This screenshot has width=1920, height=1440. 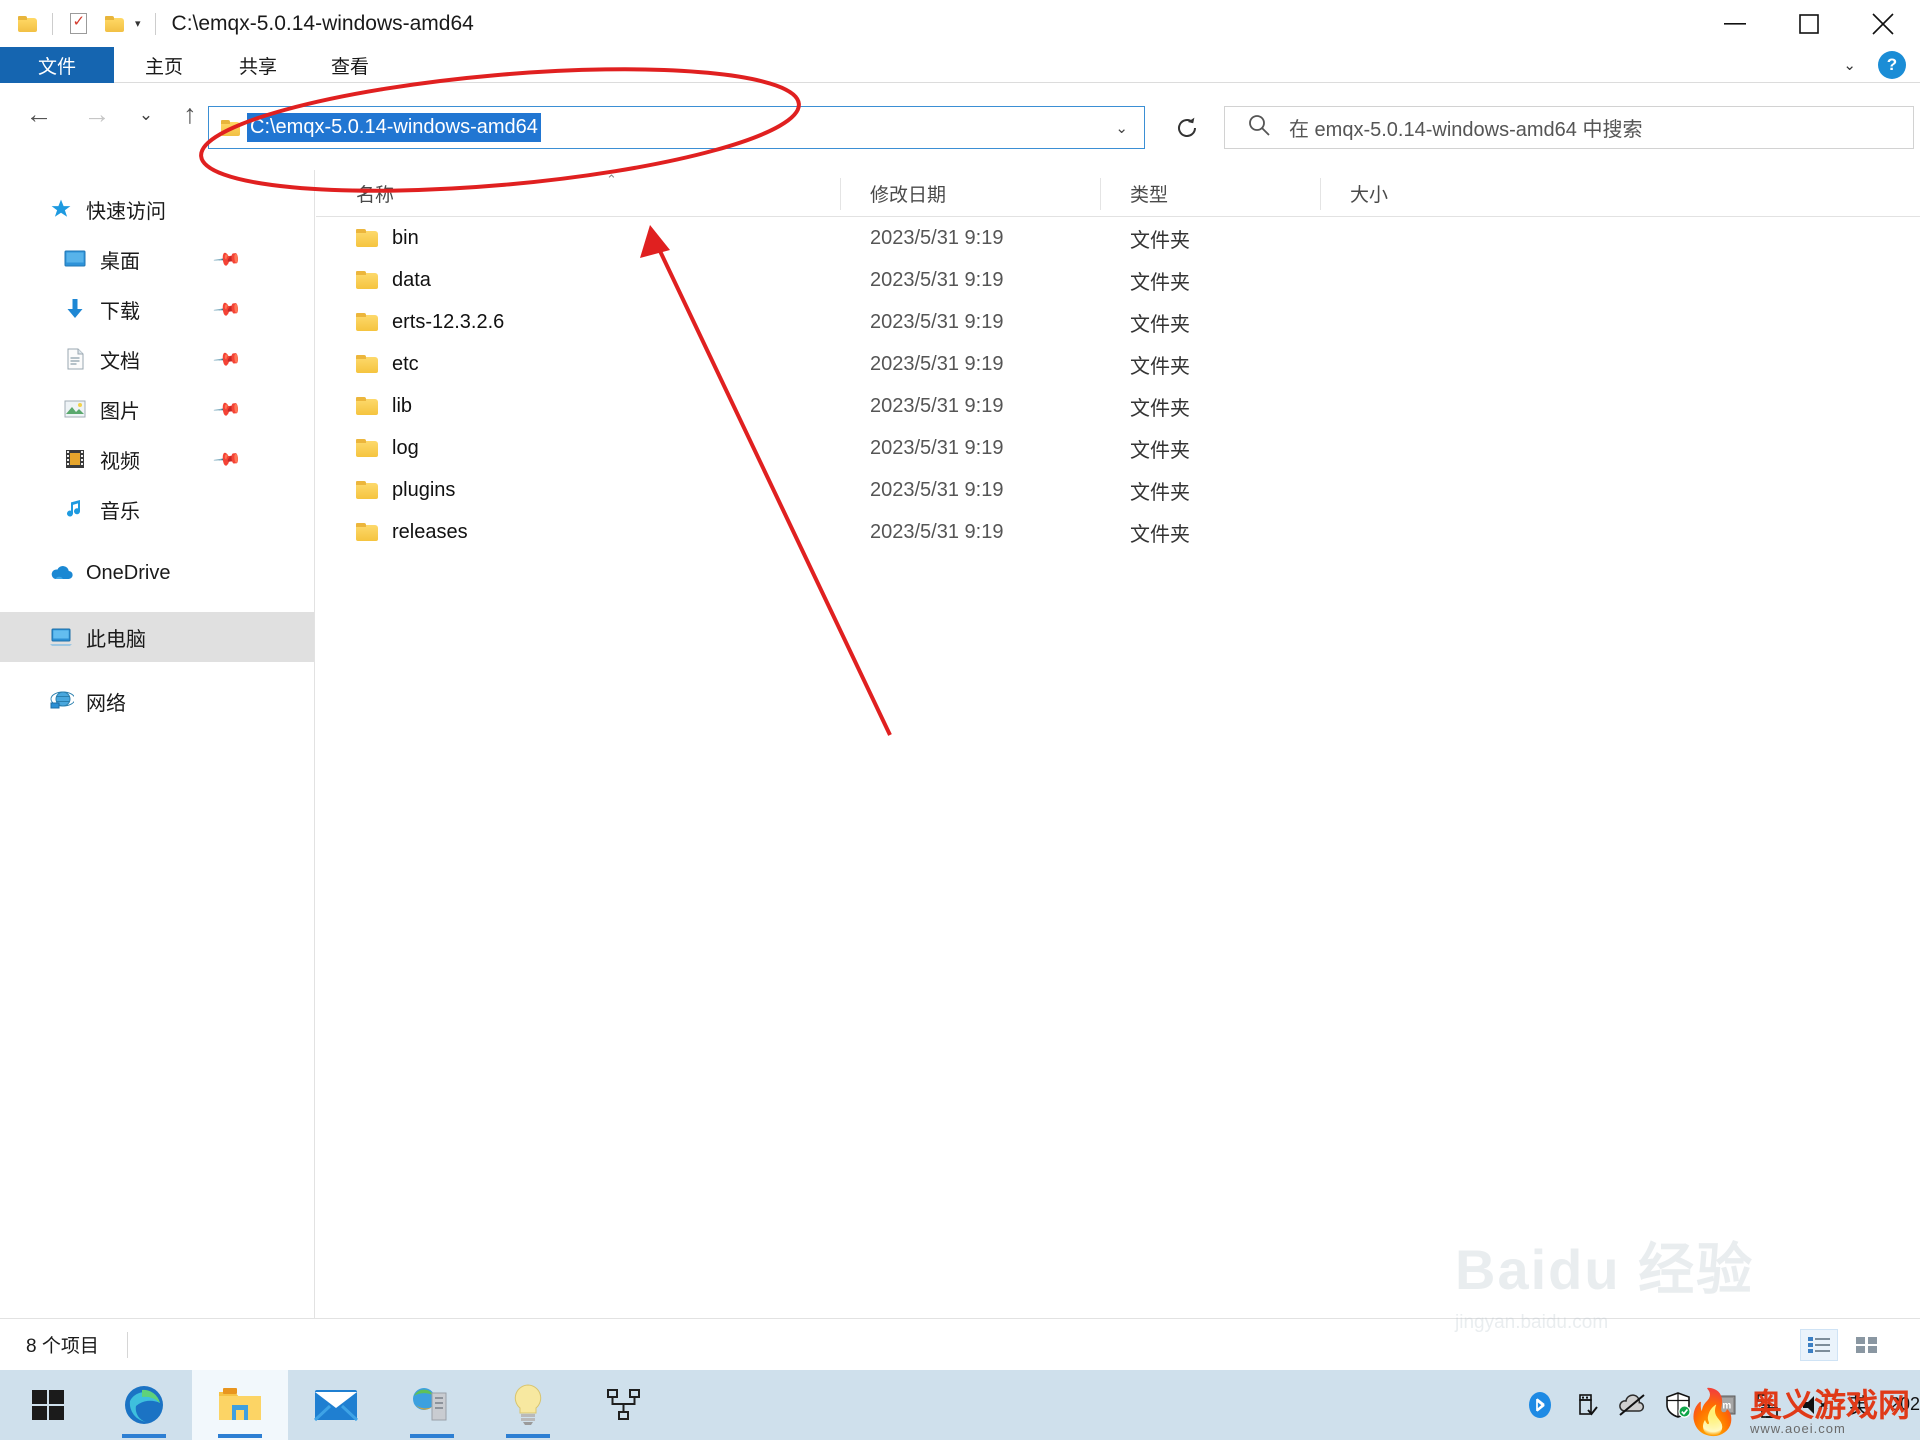 What do you see at coordinates (57, 65) in the screenshot?
I see `tab-file: 文件` at bounding box center [57, 65].